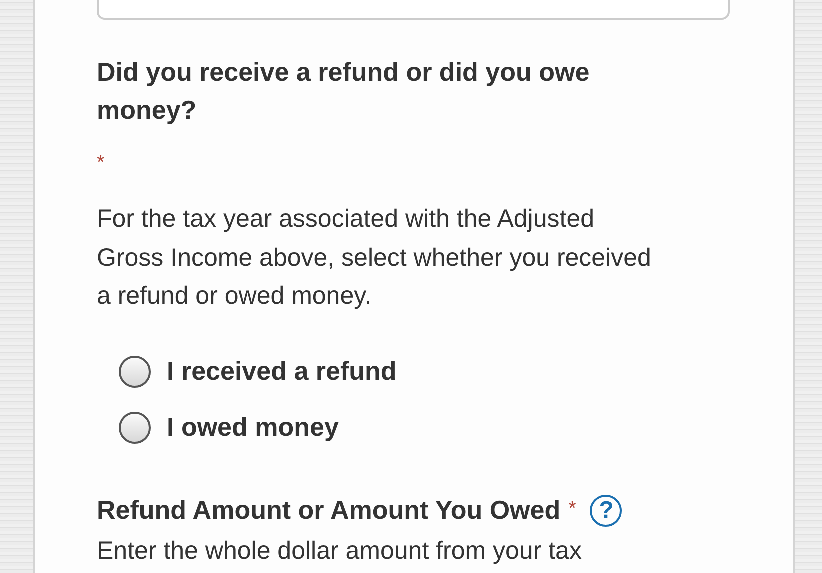 The height and width of the screenshot is (573, 822). Describe the element at coordinates (282, 371) in the screenshot. I see `option-label: I received a refund` at that location.